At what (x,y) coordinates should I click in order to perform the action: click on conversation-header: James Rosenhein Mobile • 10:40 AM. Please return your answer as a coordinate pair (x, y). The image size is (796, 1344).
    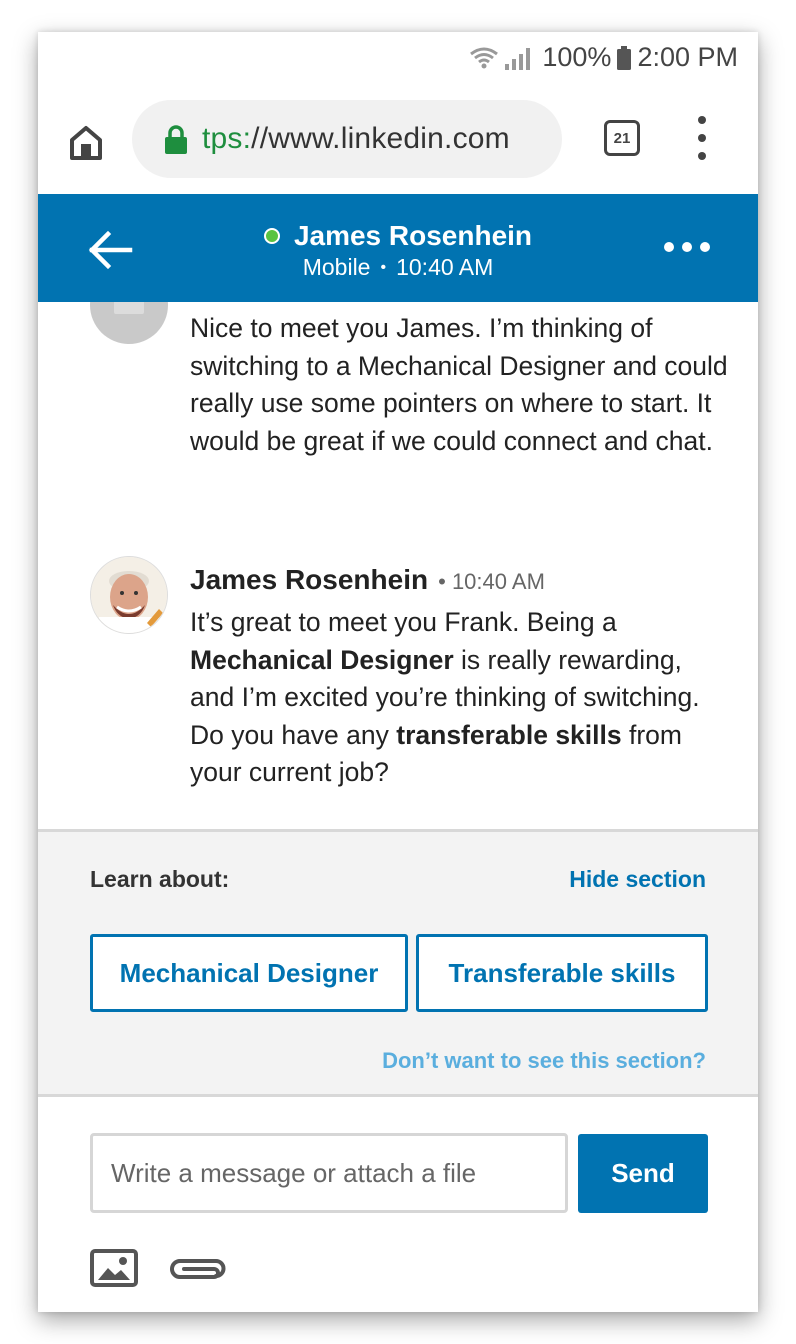
    Looking at the image, I should click on (398, 248).